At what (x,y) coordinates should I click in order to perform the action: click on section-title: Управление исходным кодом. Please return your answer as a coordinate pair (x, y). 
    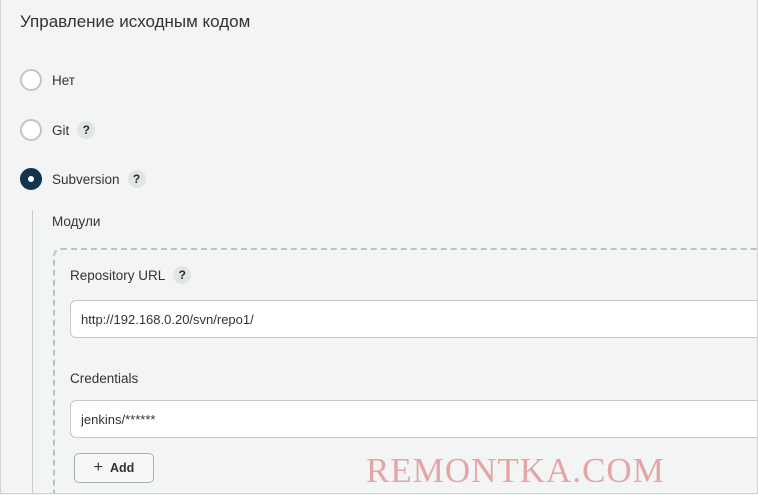
    Looking at the image, I should click on (135, 21).